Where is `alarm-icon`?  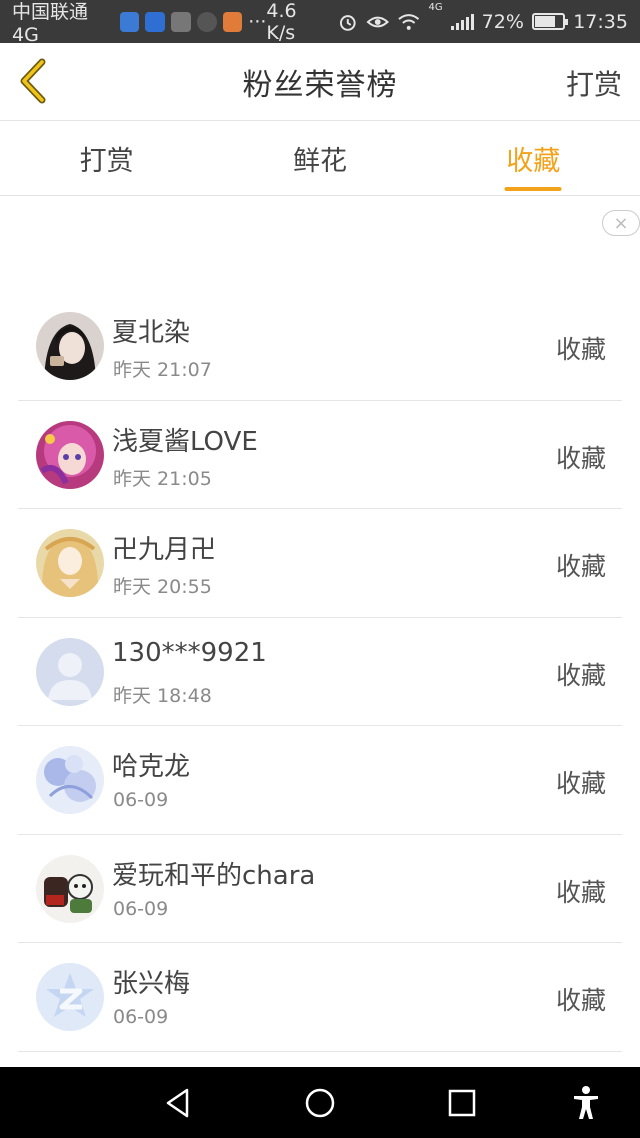
alarm-icon is located at coordinates (347, 22).